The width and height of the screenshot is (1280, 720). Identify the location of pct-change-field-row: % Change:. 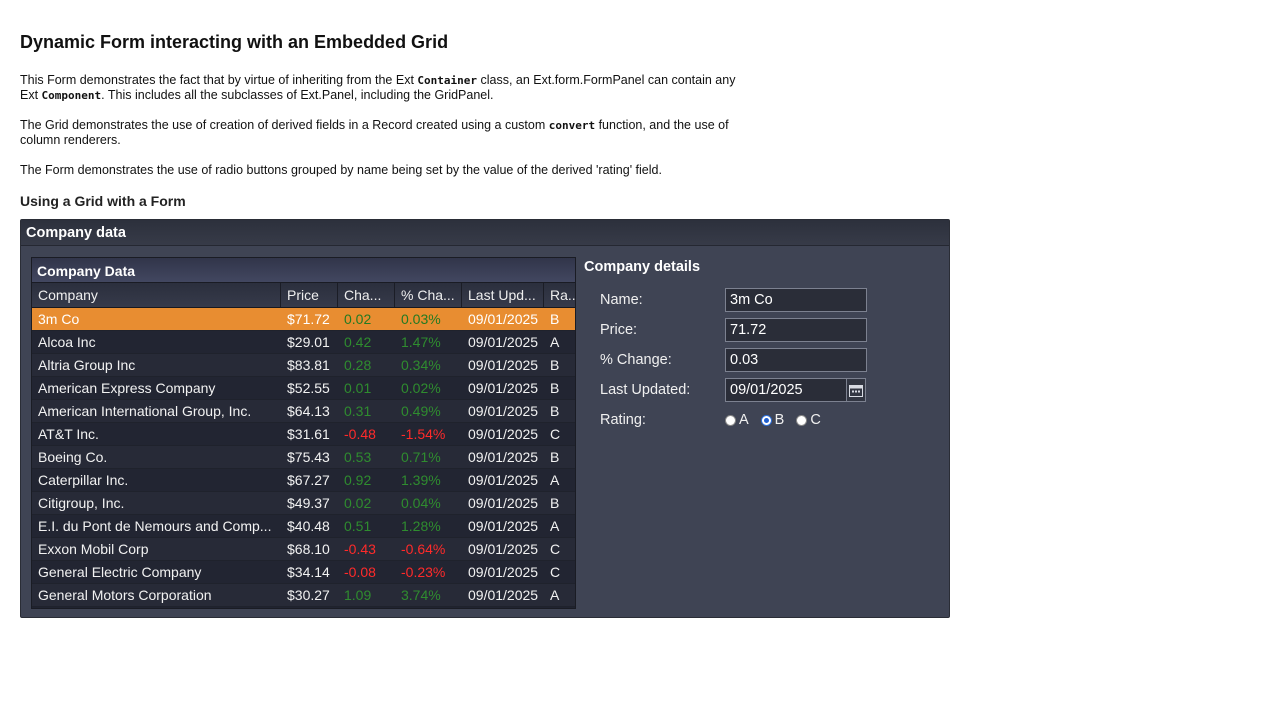
(764, 360).